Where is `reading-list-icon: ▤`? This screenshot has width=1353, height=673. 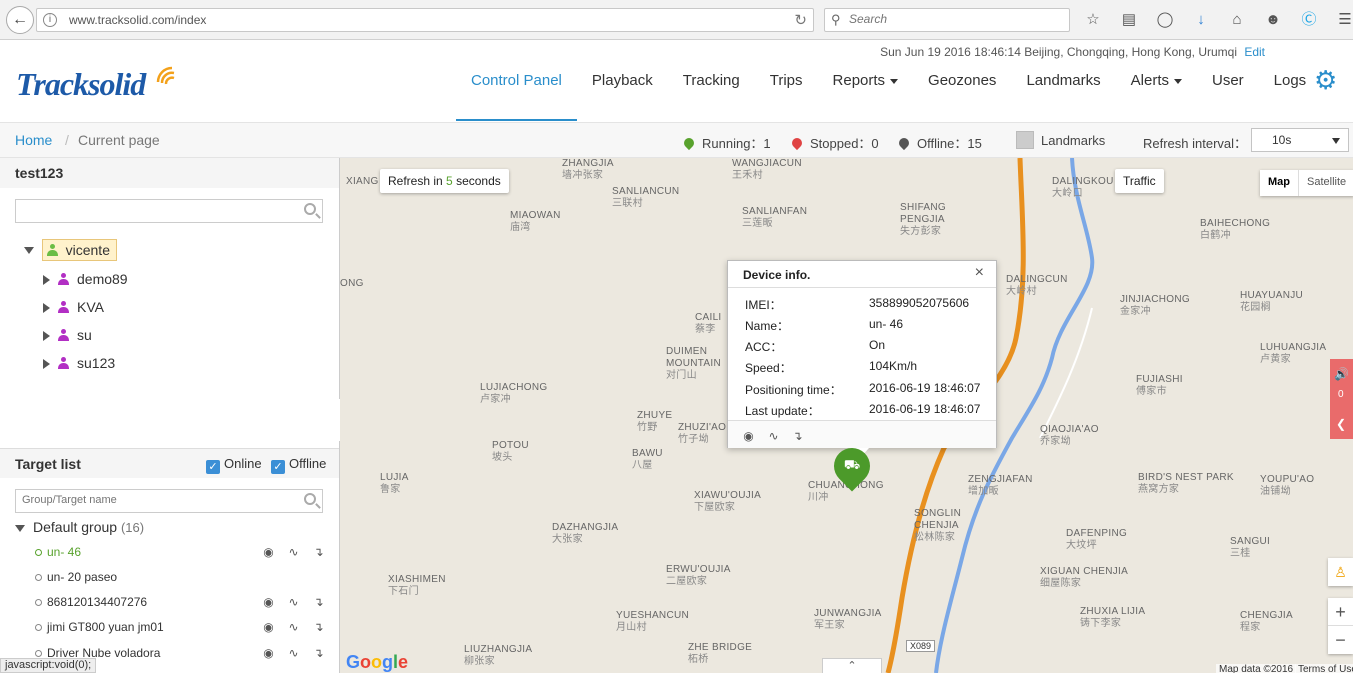 reading-list-icon: ▤ is located at coordinates (1129, 20).